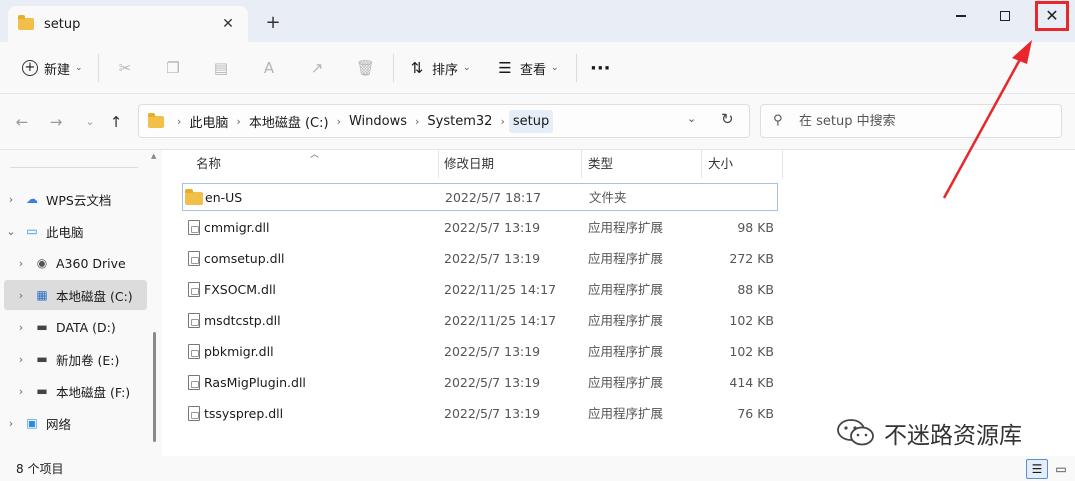  Describe the element at coordinates (527, 68) in the screenshot. I see `view-button: ☰ 查看 ⌄` at that location.